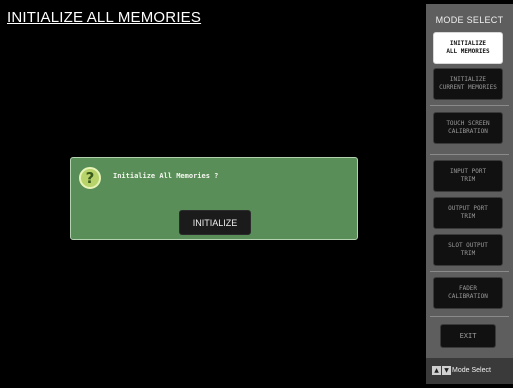 The image size is (513, 388). Describe the element at coordinates (468, 128) in the screenshot. I see `touch-screen-calibration-button: TOUCH SCREEN CALIBRATION` at that location.